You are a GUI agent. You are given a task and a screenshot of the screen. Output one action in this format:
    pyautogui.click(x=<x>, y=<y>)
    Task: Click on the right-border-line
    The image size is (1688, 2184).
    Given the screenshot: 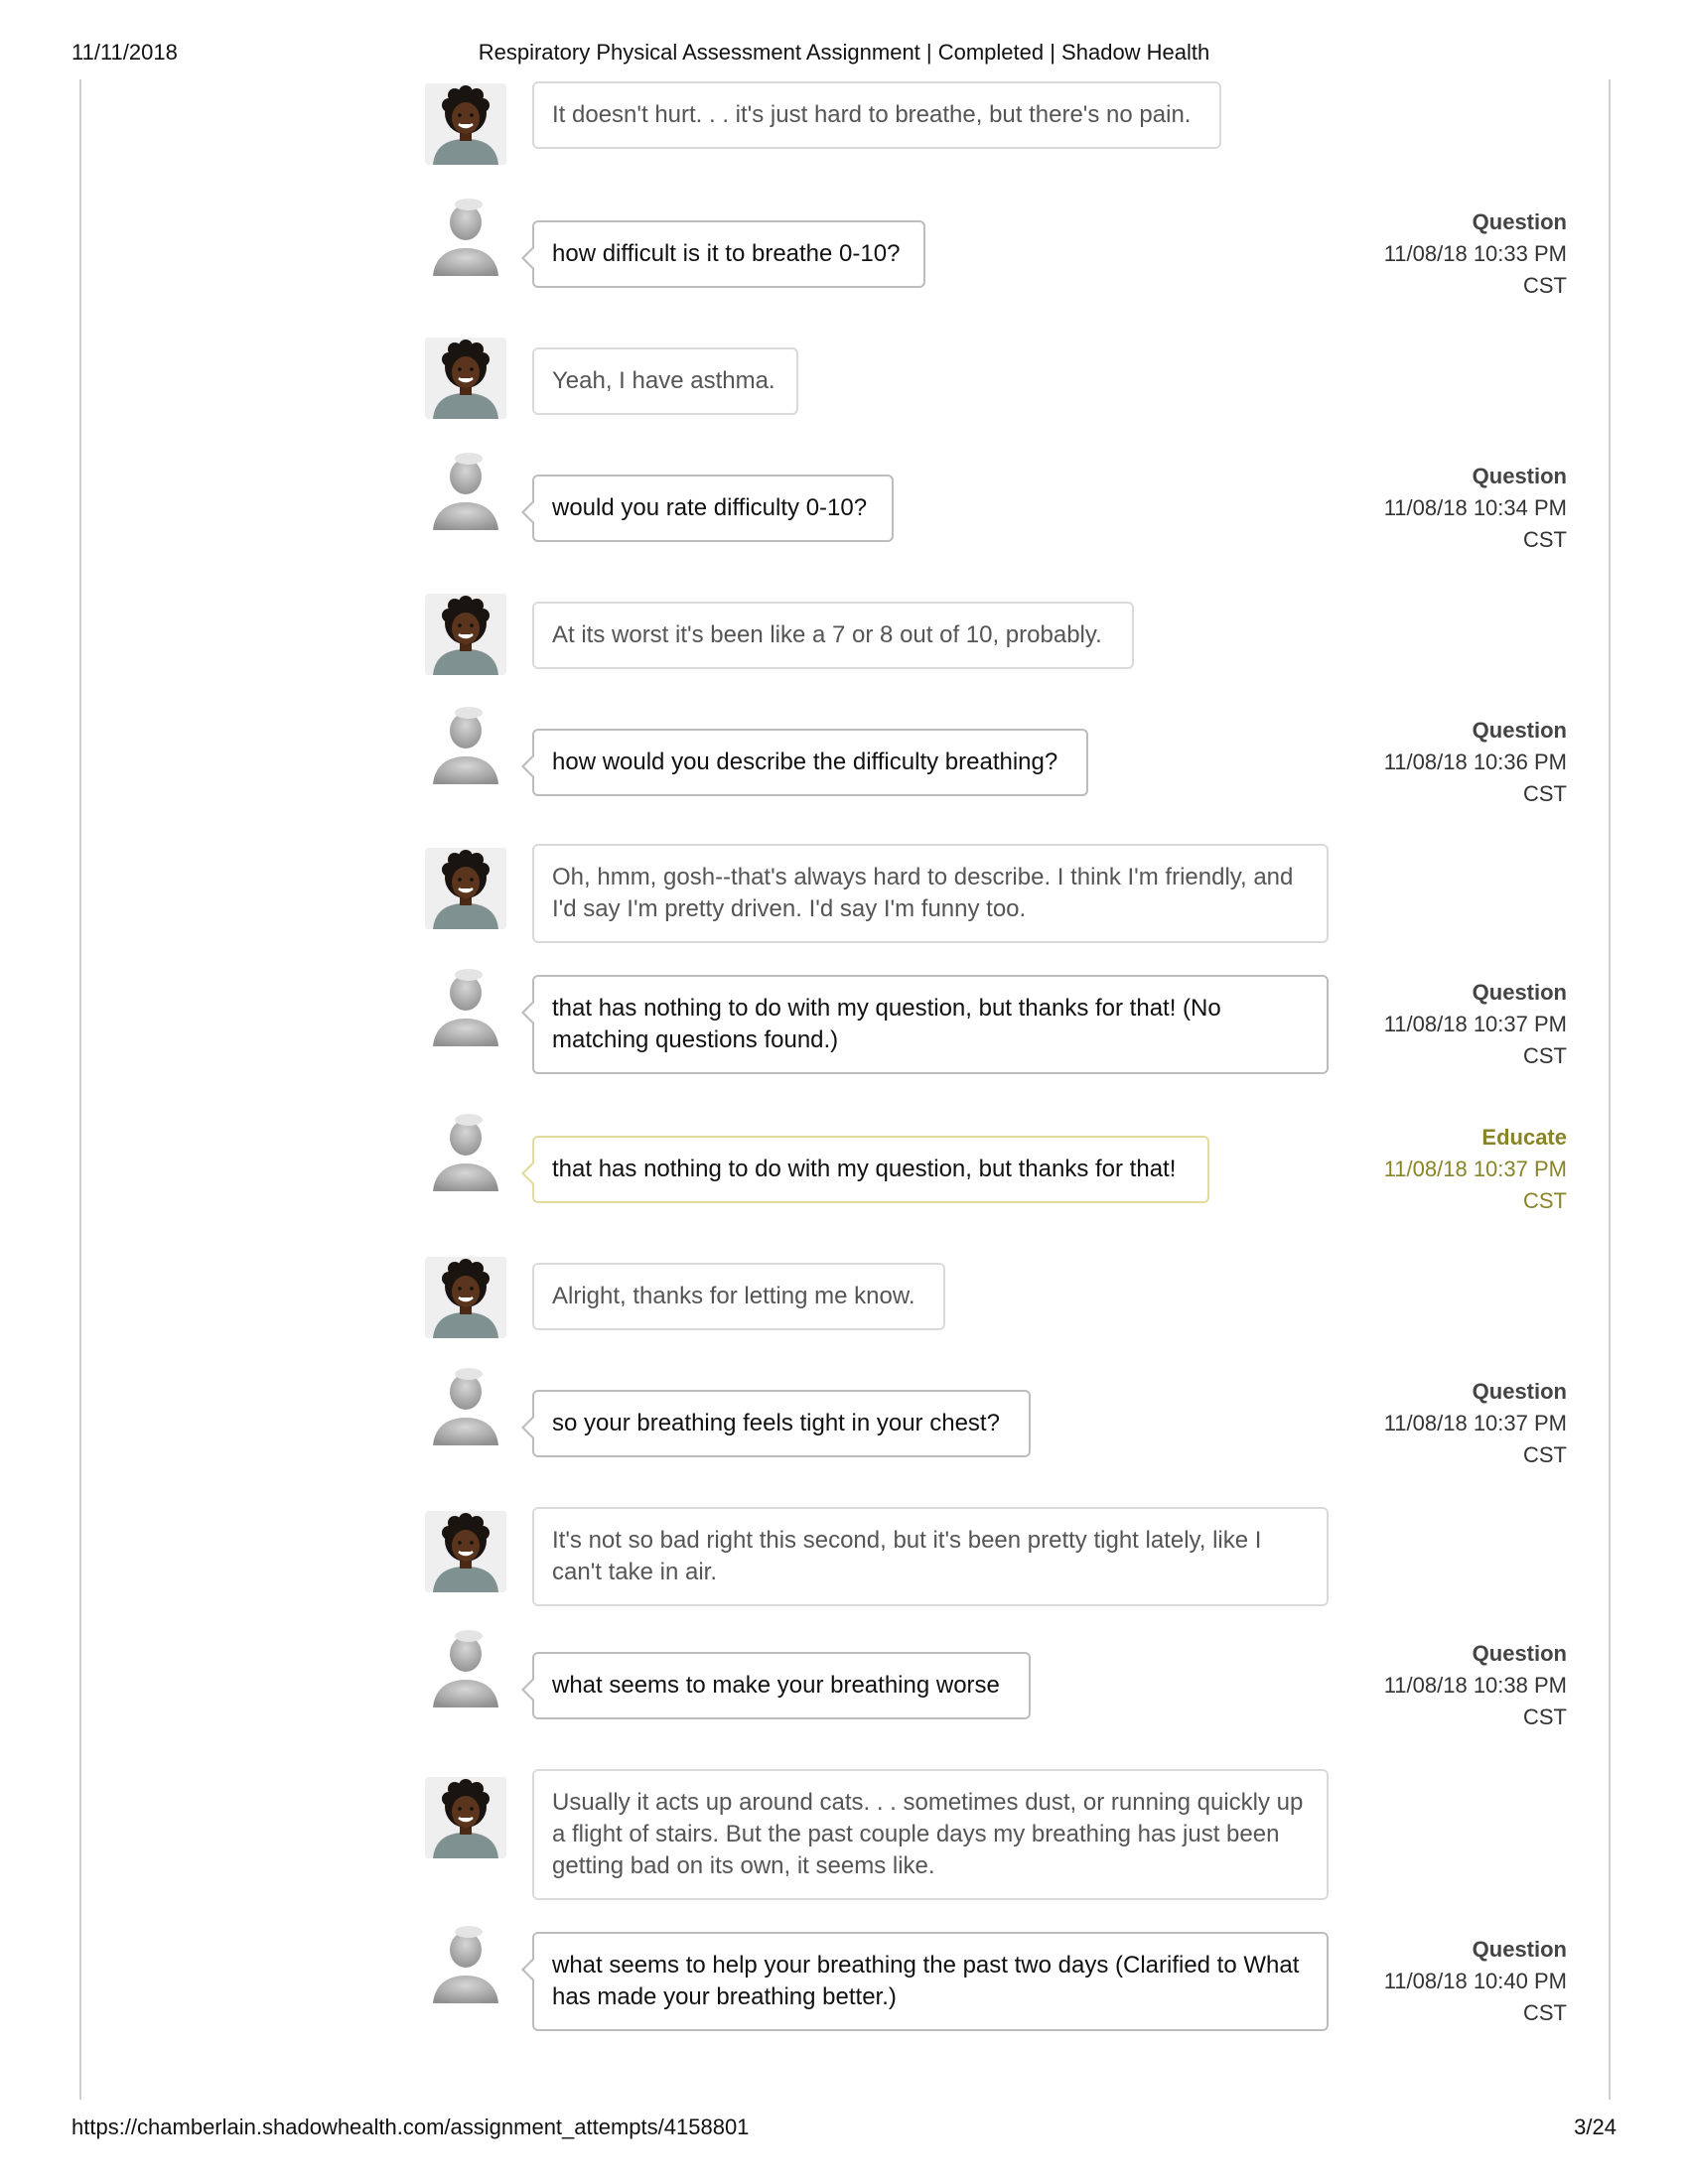 What is the action you would take?
    pyautogui.click(x=1610, y=1089)
    